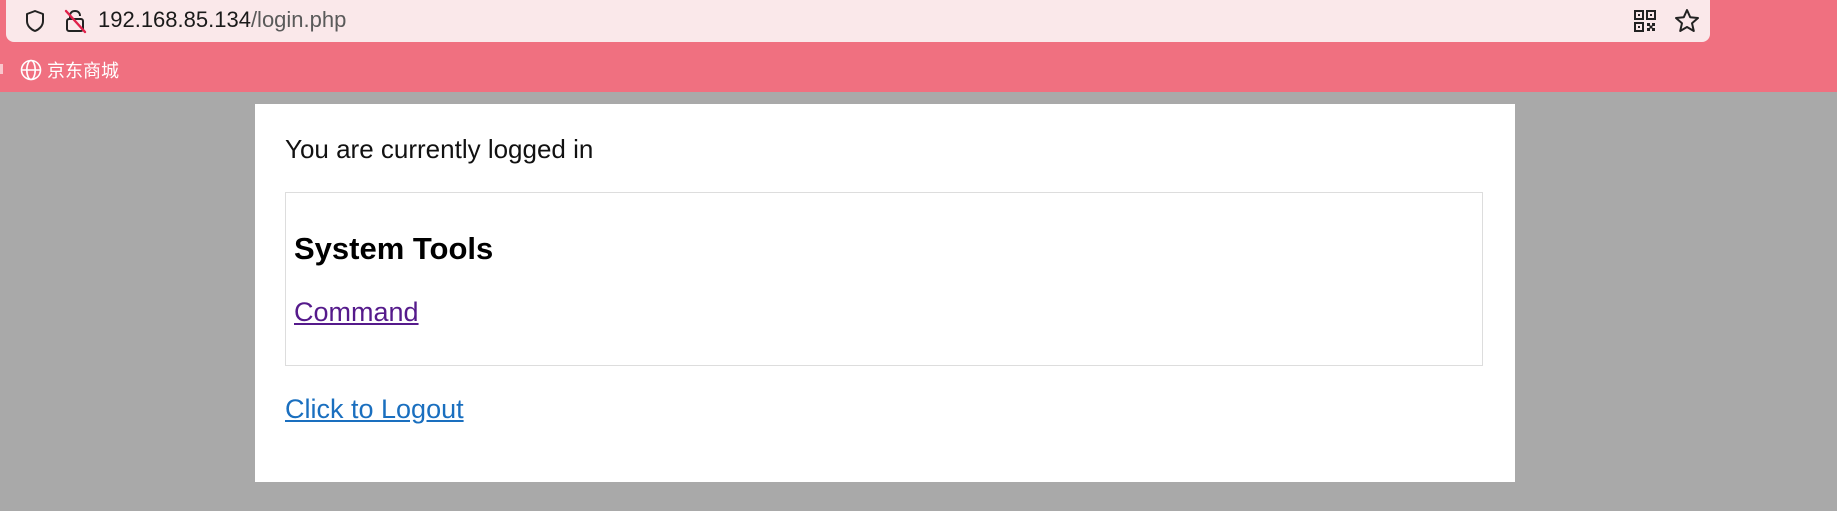  I want to click on star-icon, so click(1687, 21).